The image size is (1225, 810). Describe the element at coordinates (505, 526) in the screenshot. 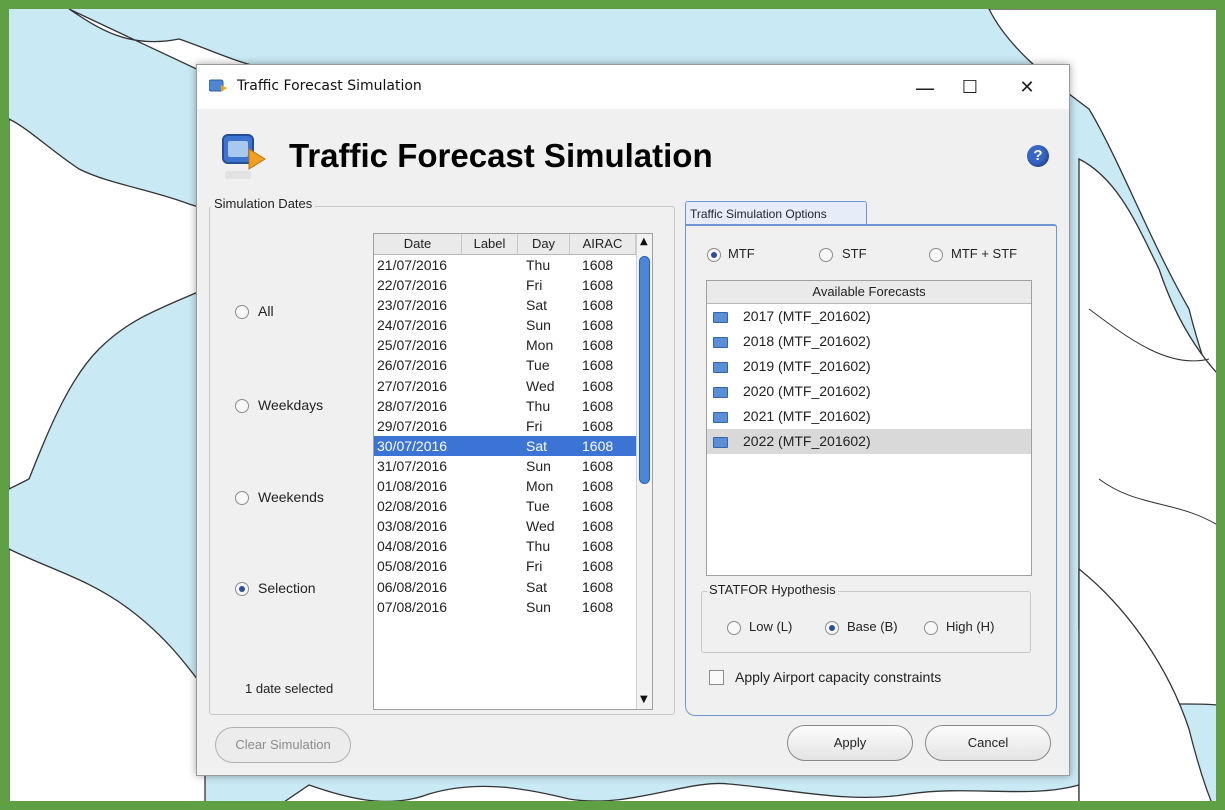

I see `table-row: 03/08/2016 Wed 1608` at that location.